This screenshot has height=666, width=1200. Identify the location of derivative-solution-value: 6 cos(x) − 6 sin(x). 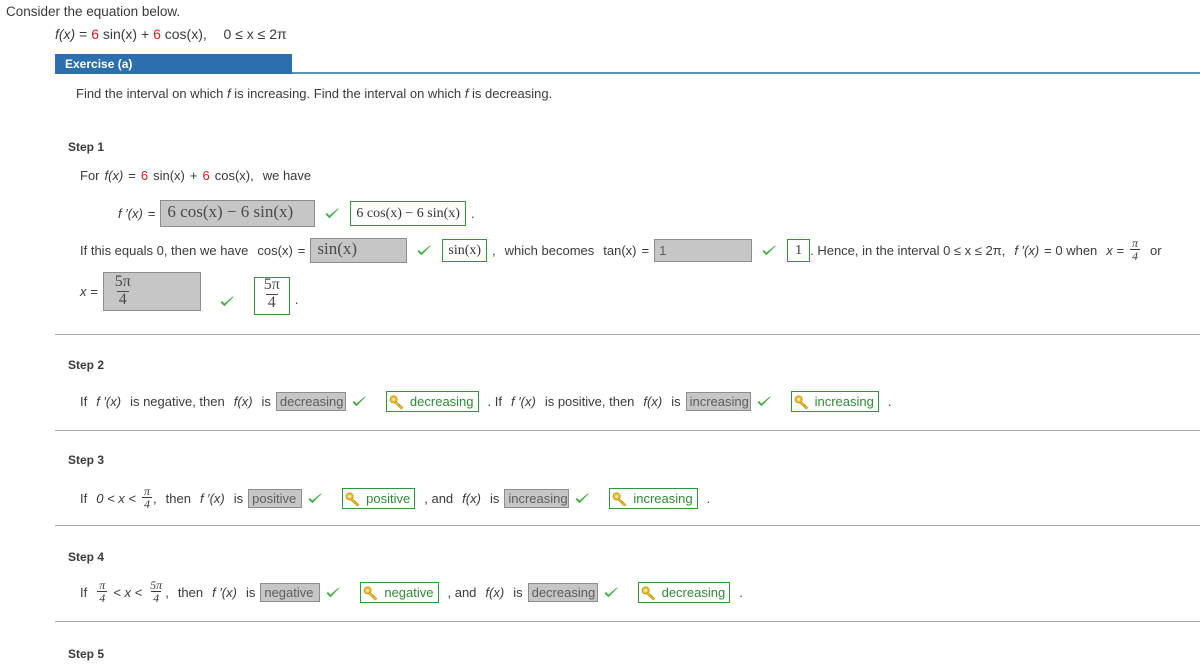
(408, 213).